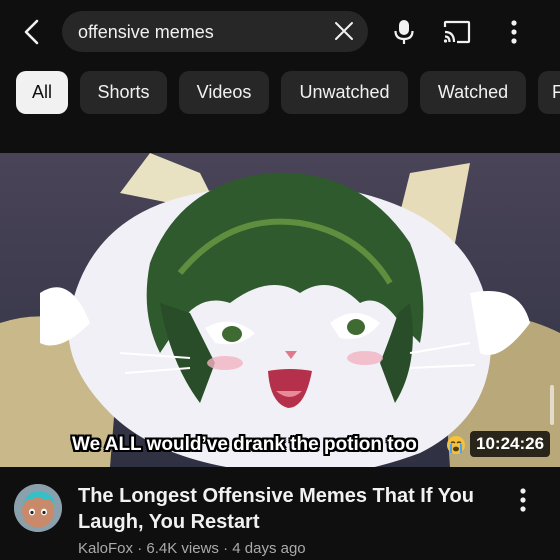  I want to click on channel-avatar, so click(38, 508).